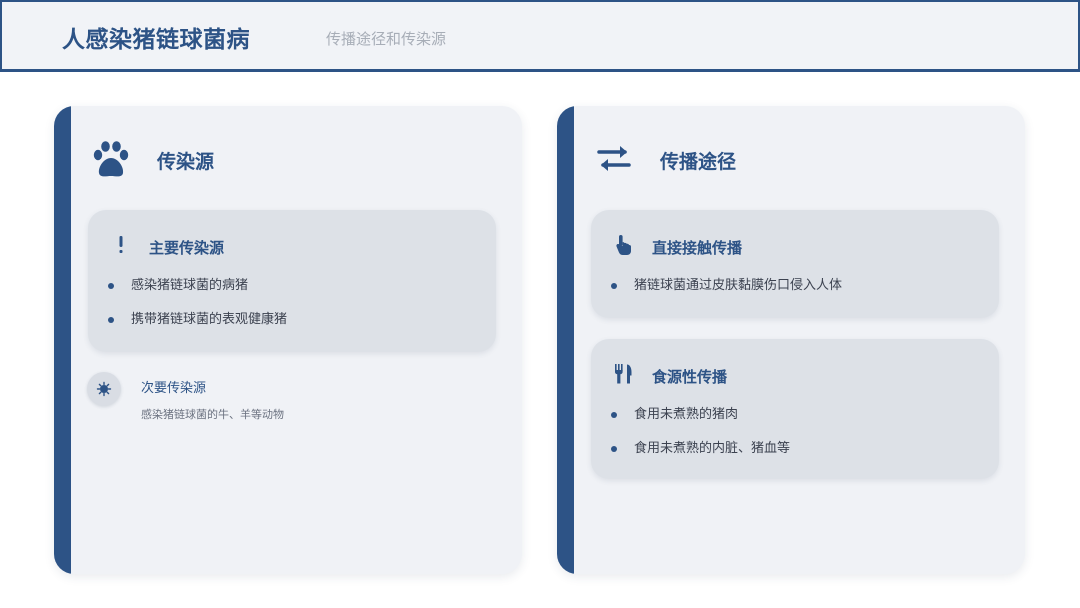 Image resolution: width=1080 pixels, height=608 pixels. I want to click on list-item-text: 感染猪链球菌的病猪, so click(190, 285).